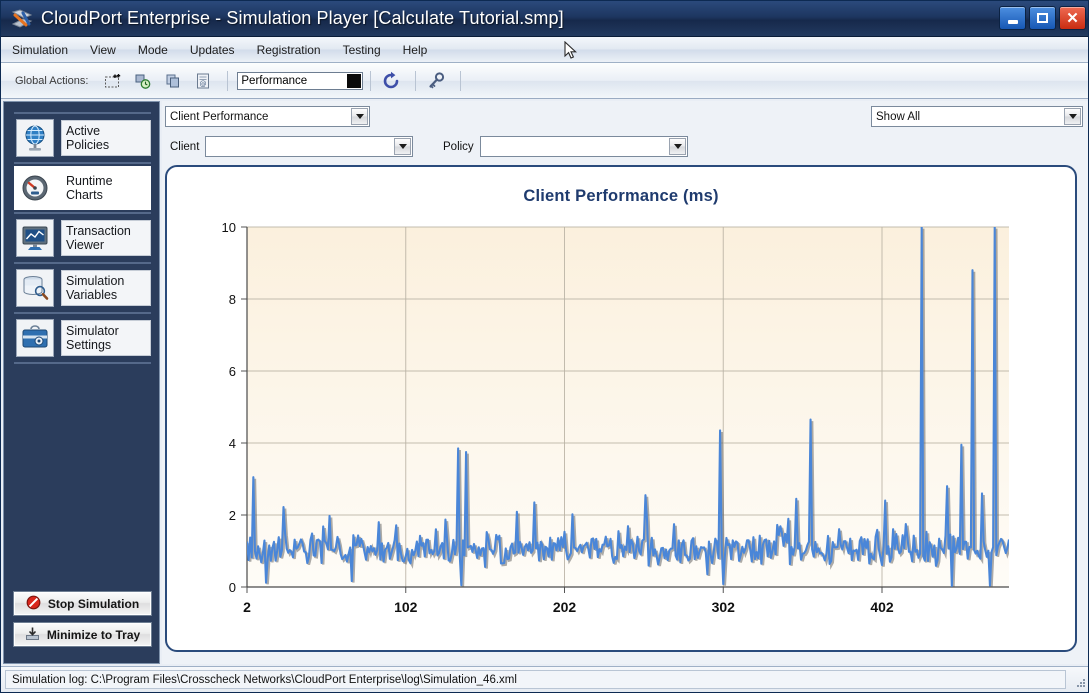 This screenshot has height=693, width=1089. What do you see at coordinates (106, 238) in the screenshot?
I see `sidebar-item-label-transaction-viewer: Transaction Viewer` at bounding box center [106, 238].